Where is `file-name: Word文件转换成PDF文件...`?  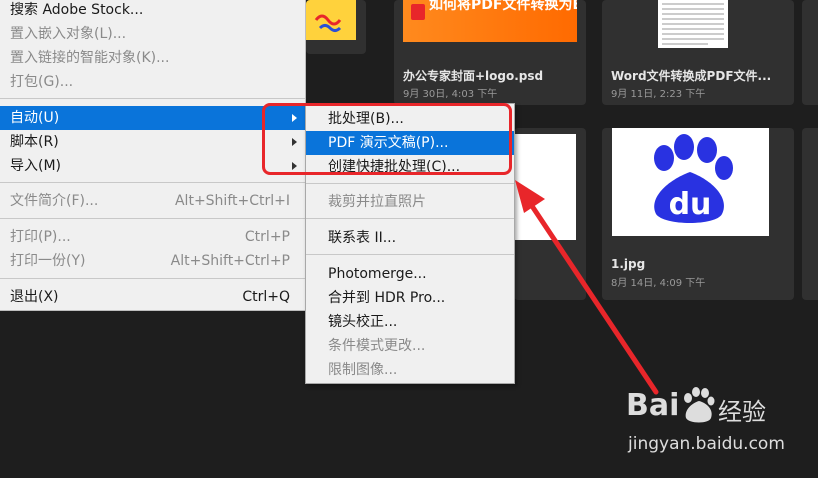 file-name: Word文件转换成PDF文件... is located at coordinates (691, 76).